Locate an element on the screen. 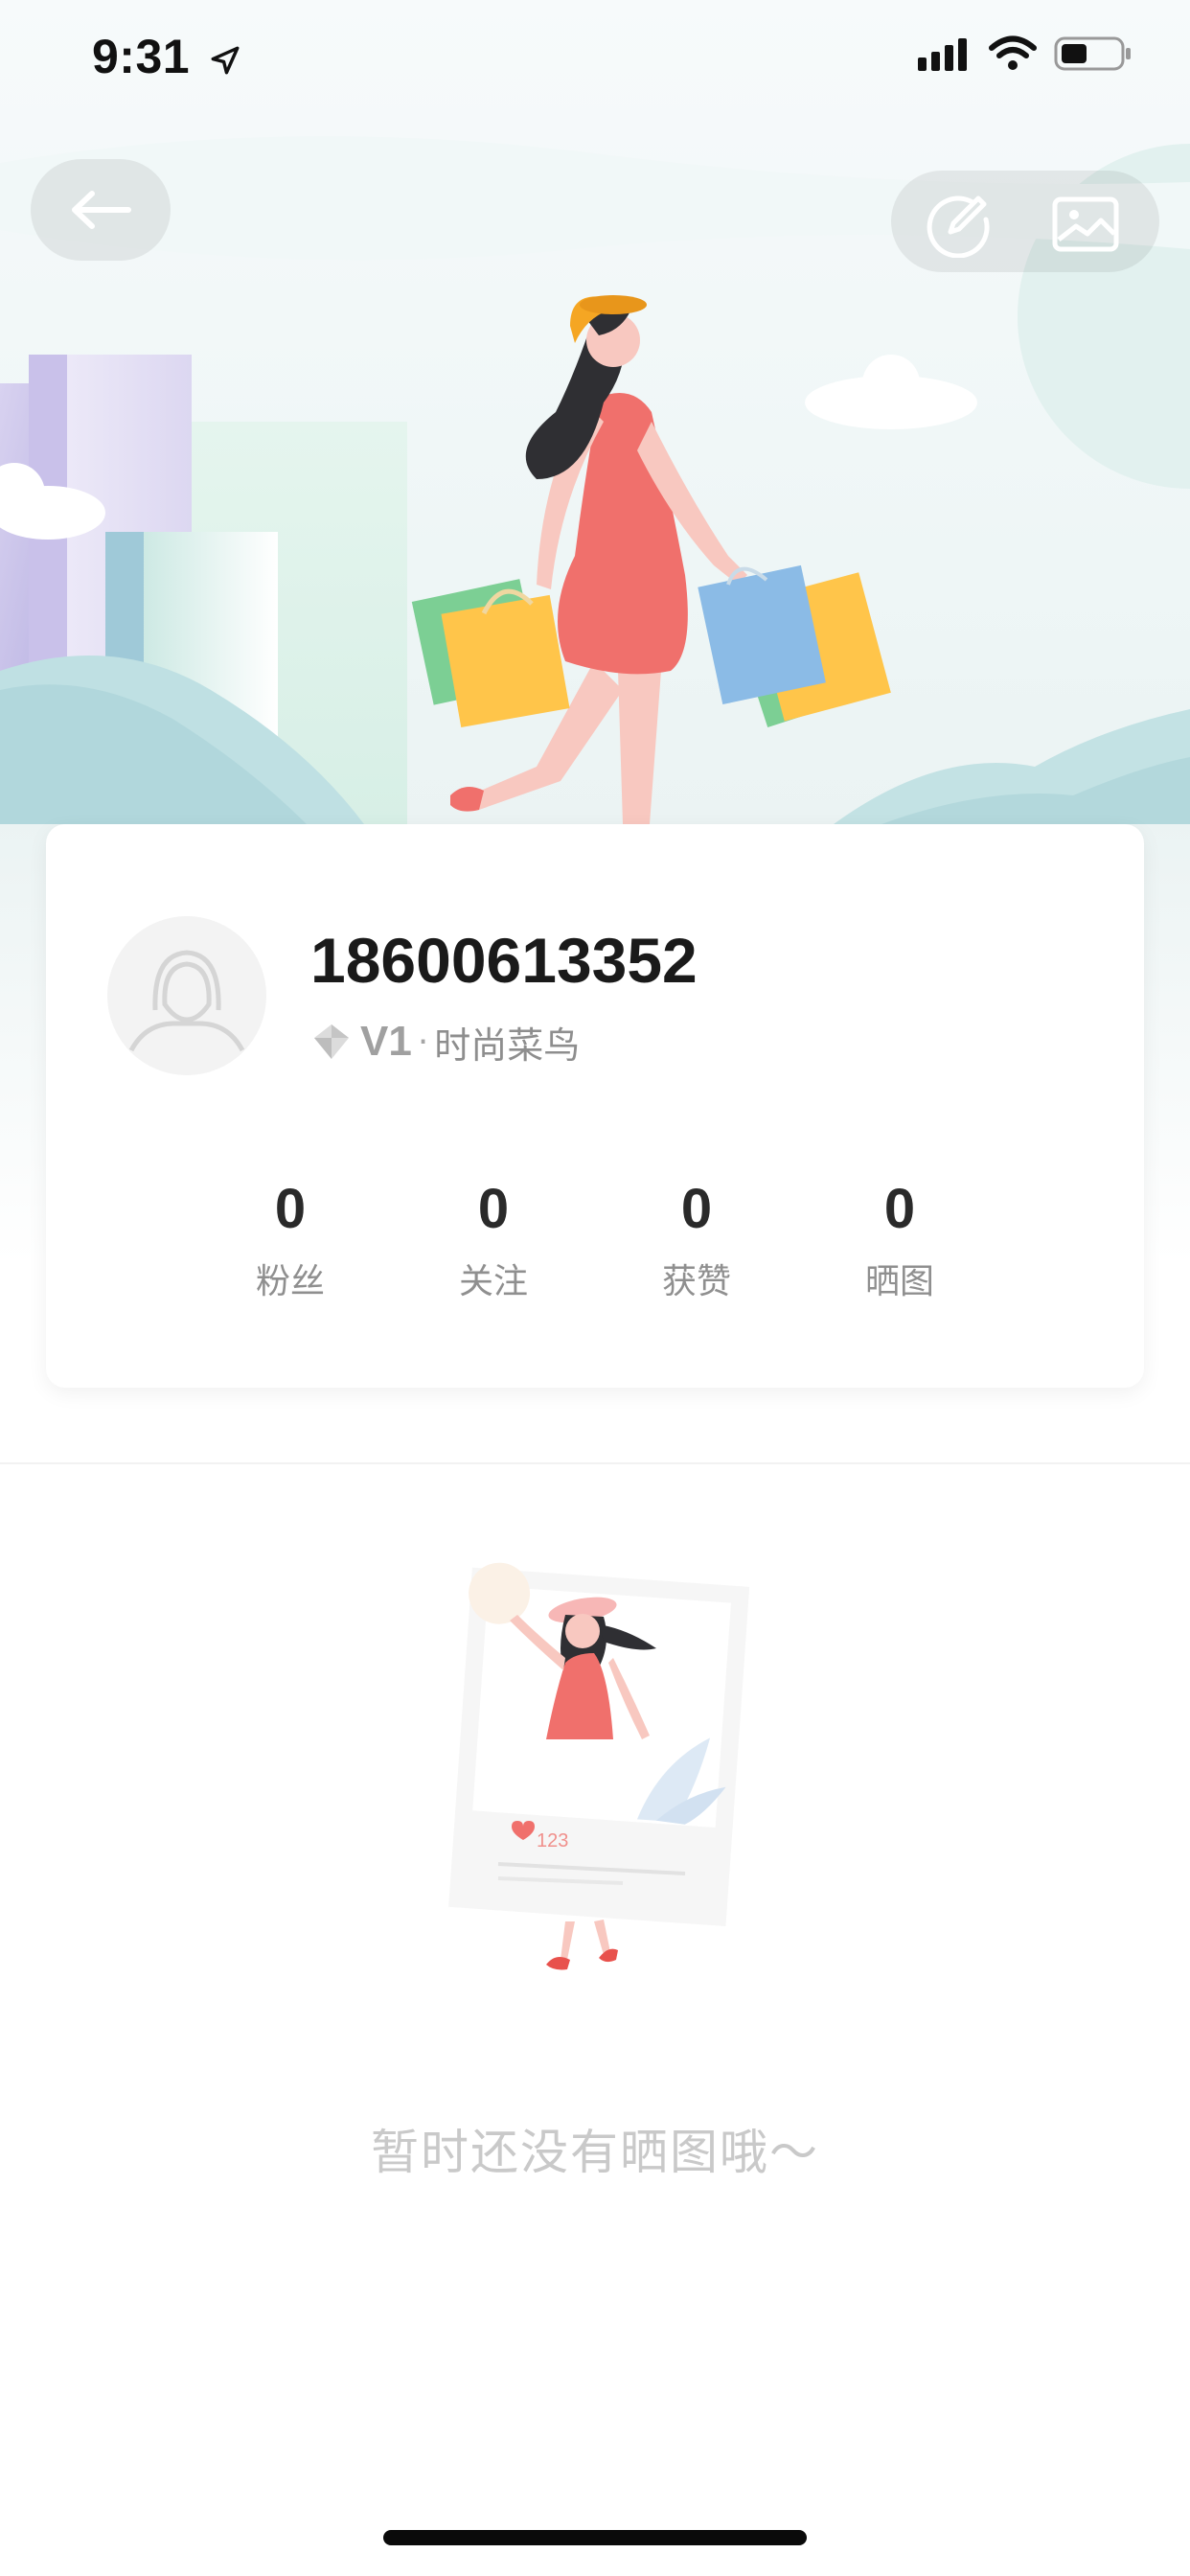 This screenshot has height=2576, width=1190. empty-state-illustration: 123 is located at coordinates (594, 1782).